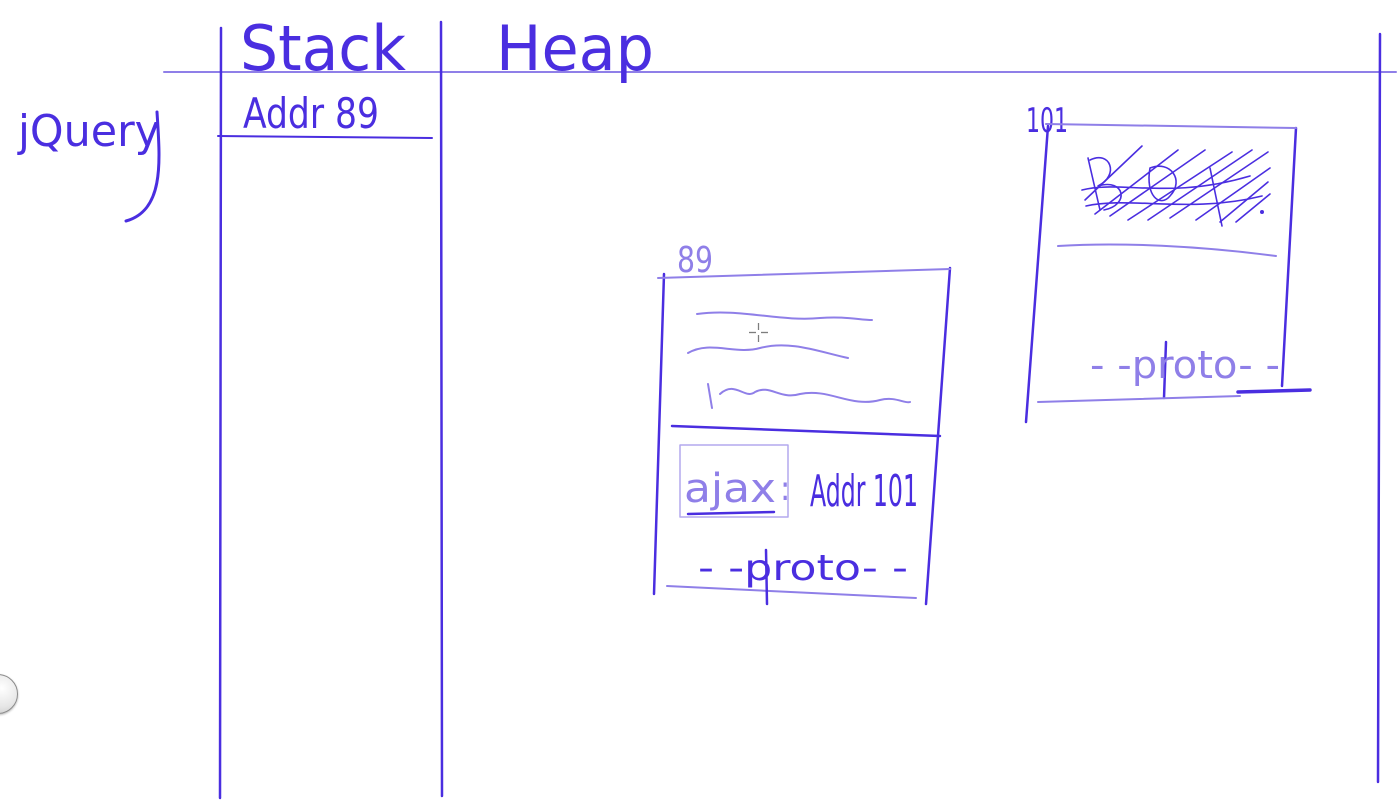 This screenshot has width=1399, height=800. I want to click on object-89-address: 89, so click(695, 260).